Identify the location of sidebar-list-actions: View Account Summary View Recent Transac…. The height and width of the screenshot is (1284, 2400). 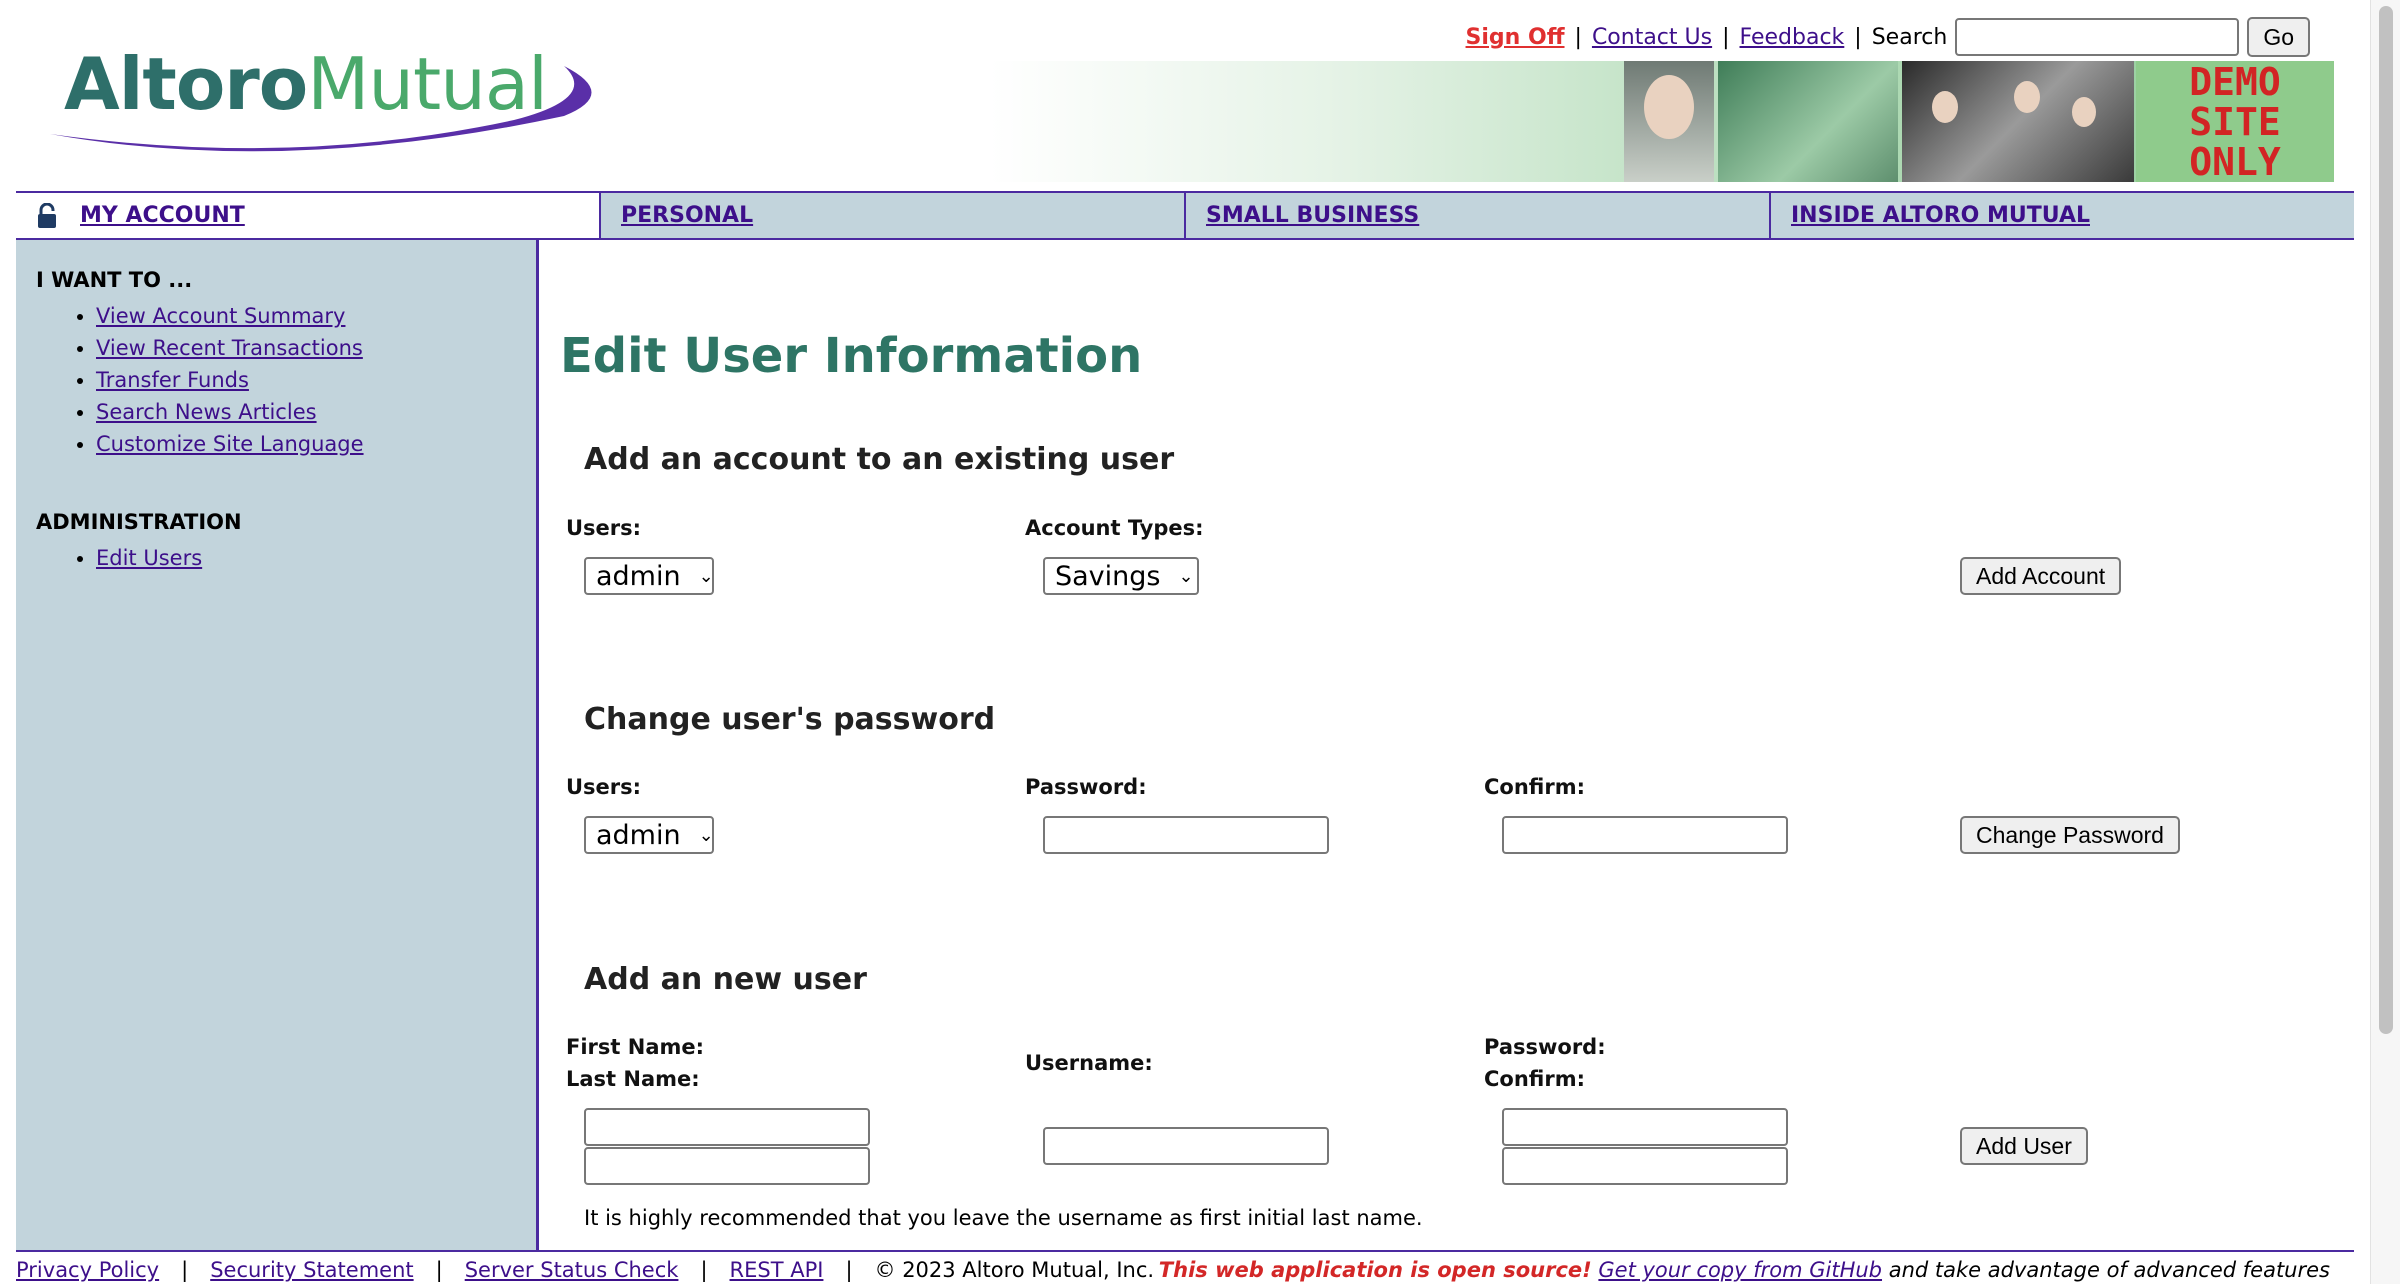
(306, 380).